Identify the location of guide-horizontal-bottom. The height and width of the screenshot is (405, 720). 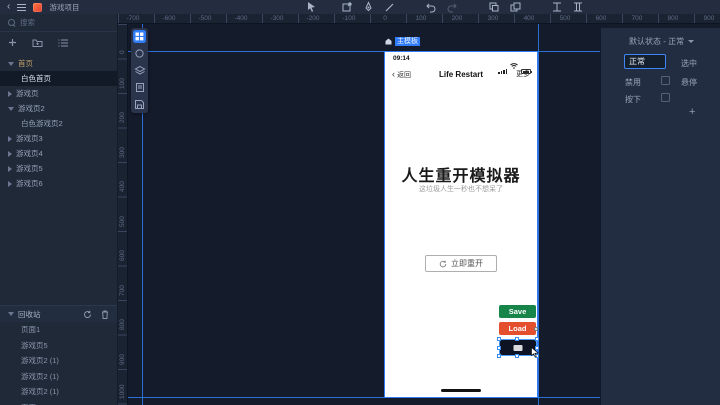
(378, 397).